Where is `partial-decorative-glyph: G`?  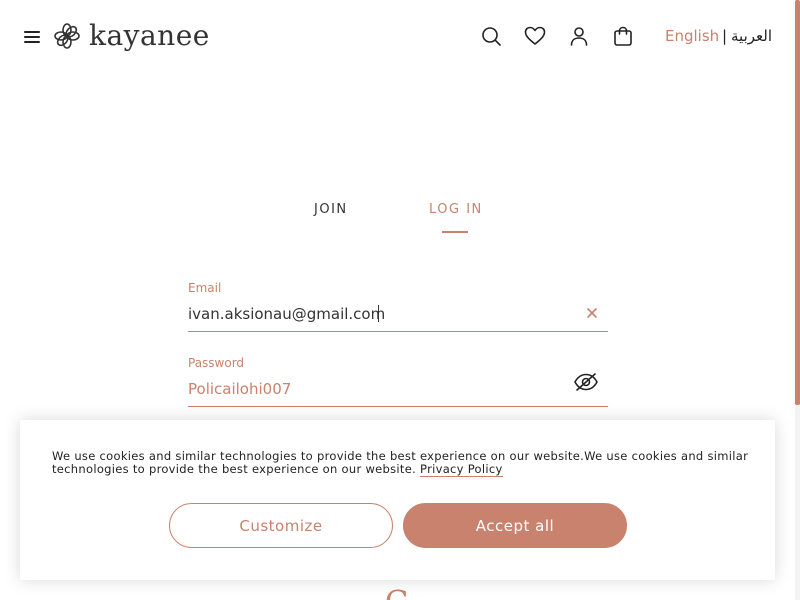
partial-decorative-glyph: G is located at coordinates (397, 594).